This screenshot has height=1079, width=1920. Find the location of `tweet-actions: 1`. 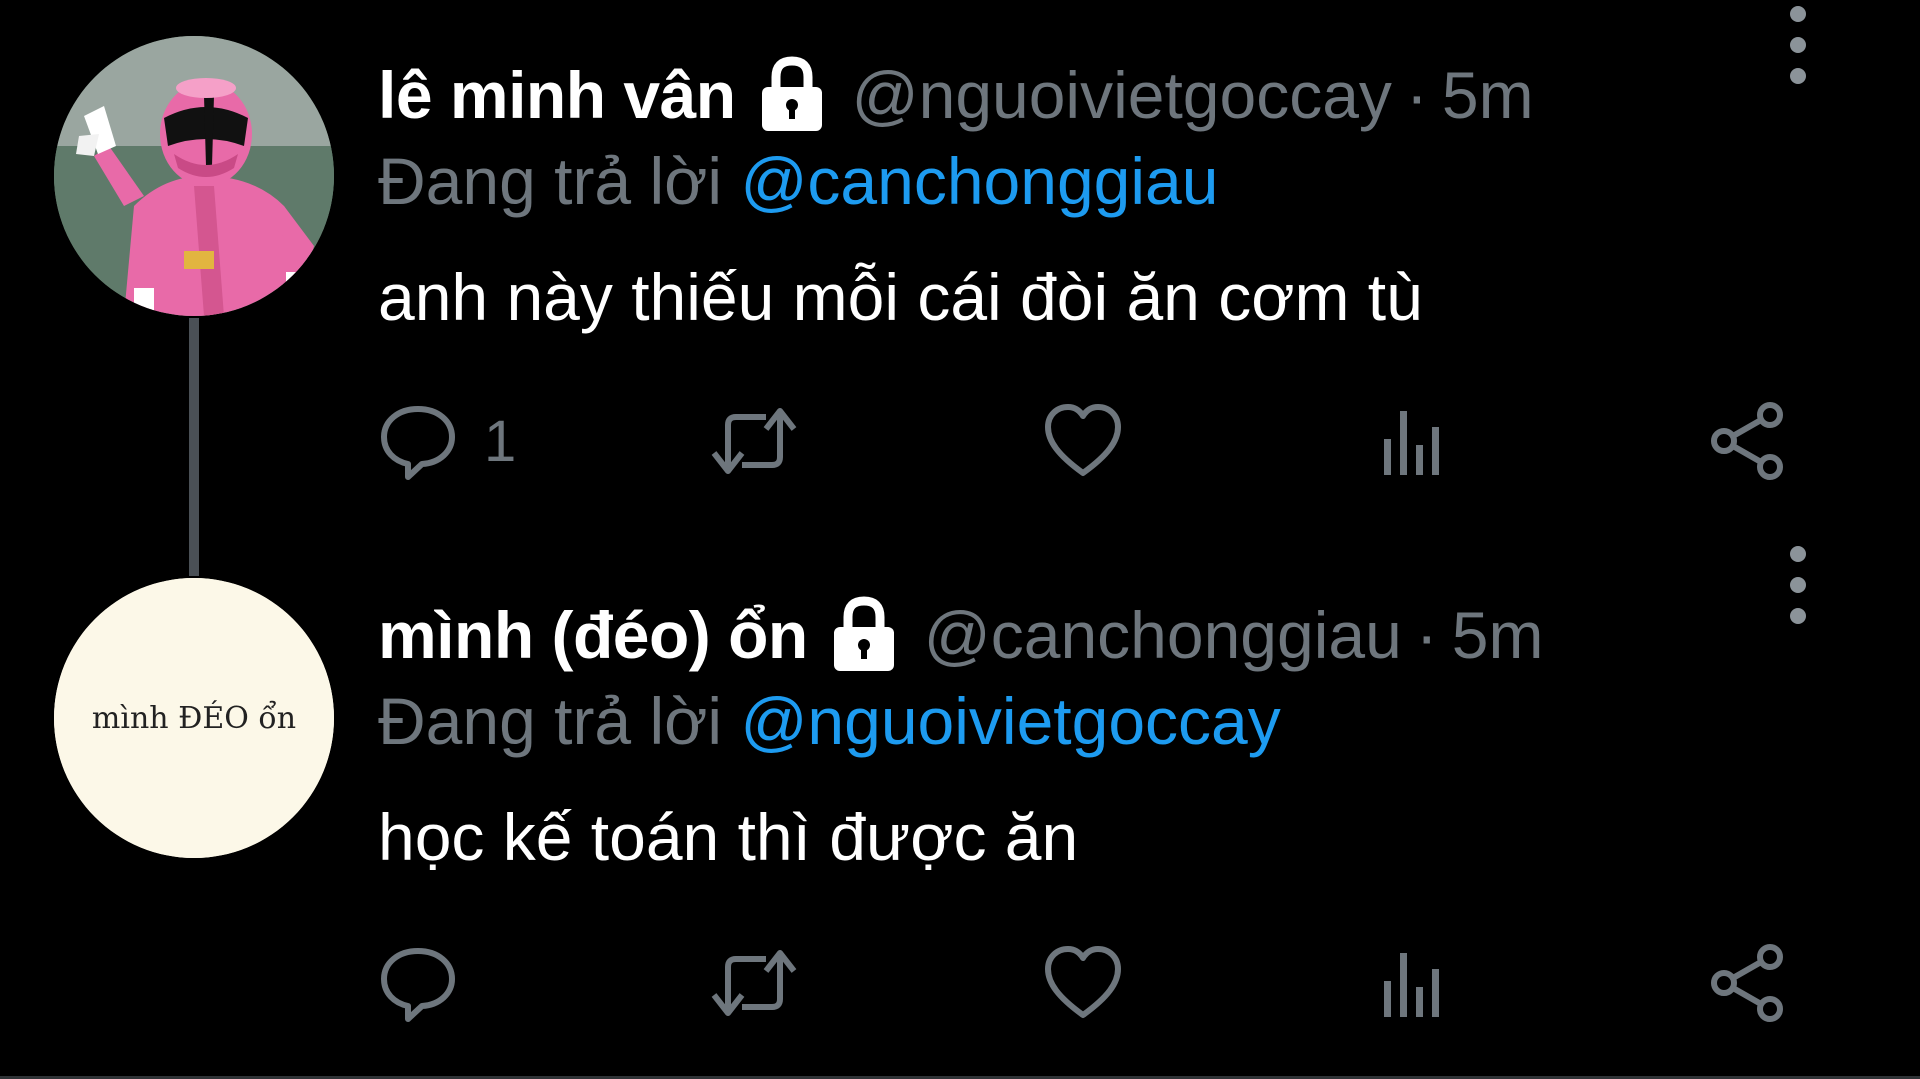

tweet-actions: 1 is located at coordinates (1088, 446).